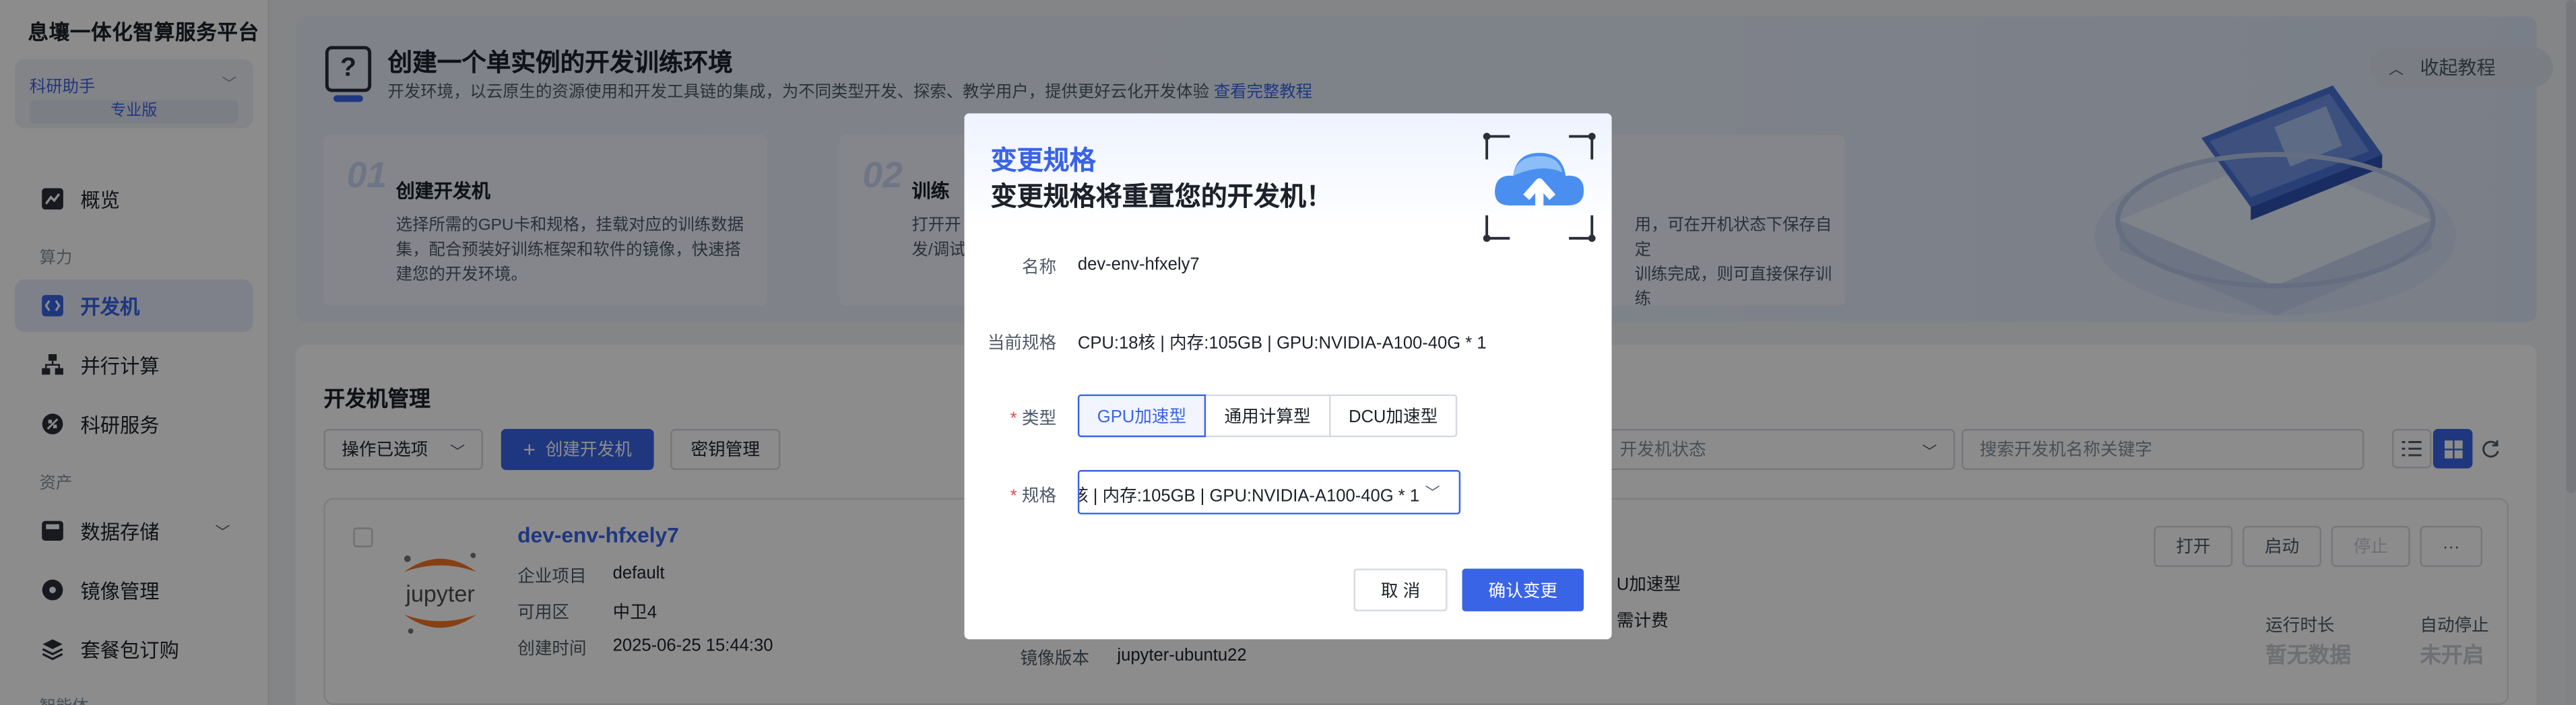  I want to click on name-label: 名称, so click(1039, 268).